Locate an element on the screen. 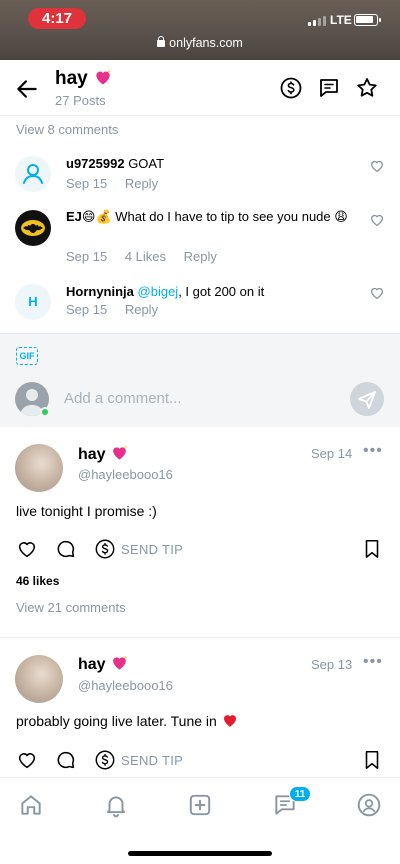  online-indicator is located at coordinates (45, 412).